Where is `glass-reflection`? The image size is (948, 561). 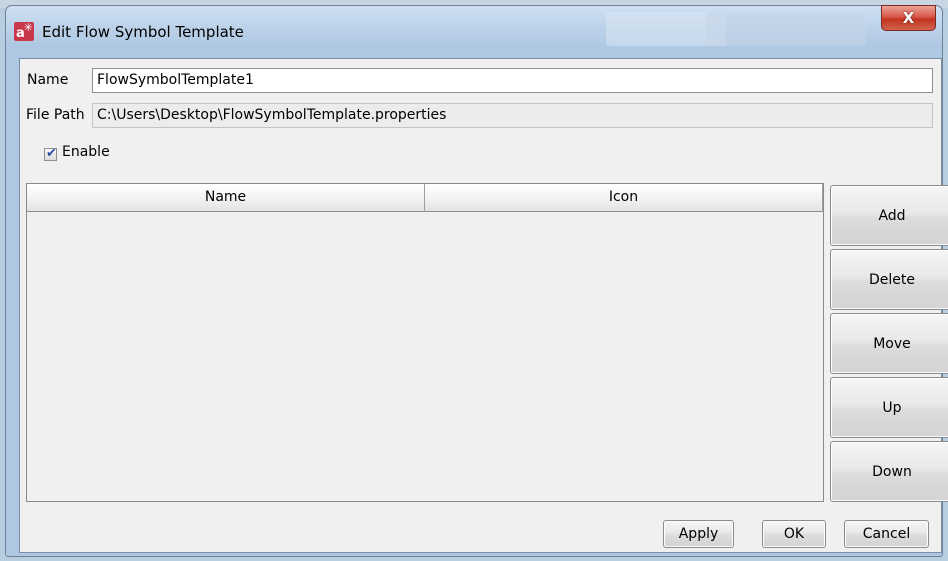
glass-reflection is located at coordinates (786, 29).